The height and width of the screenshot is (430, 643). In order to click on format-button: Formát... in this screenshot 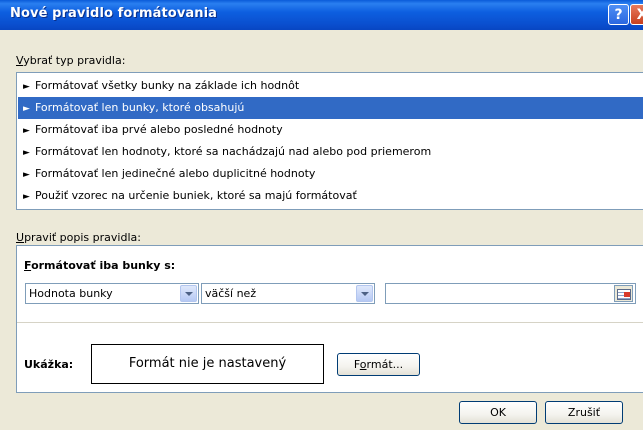, I will do `click(378, 364)`.